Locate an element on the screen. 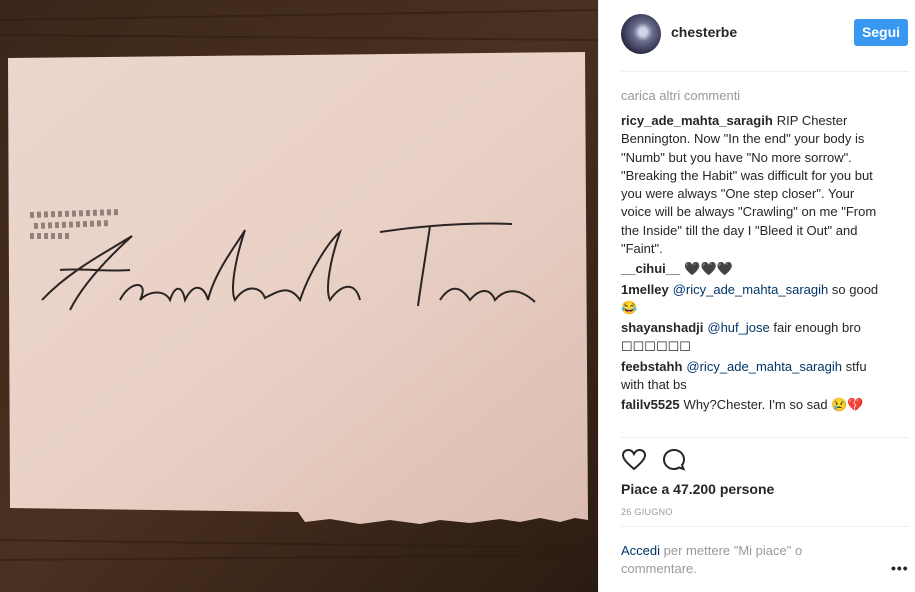 This screenshot has height=592, width=915. comment-text: Why?Chester. I'm so sad 😢💔 is located at coordinates (773, 405).